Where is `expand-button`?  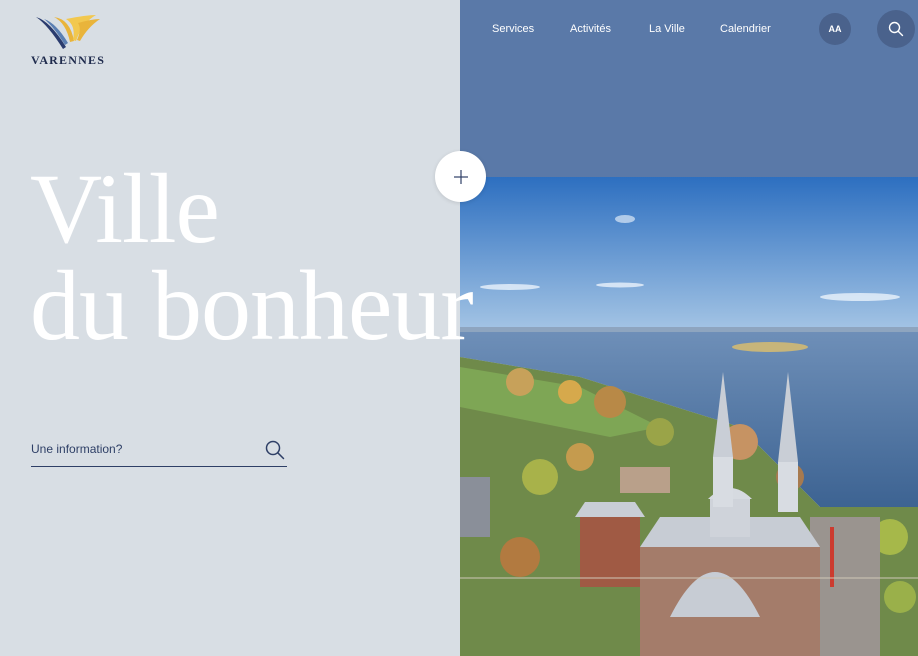 expand-button is located at coordinates (460, 176).